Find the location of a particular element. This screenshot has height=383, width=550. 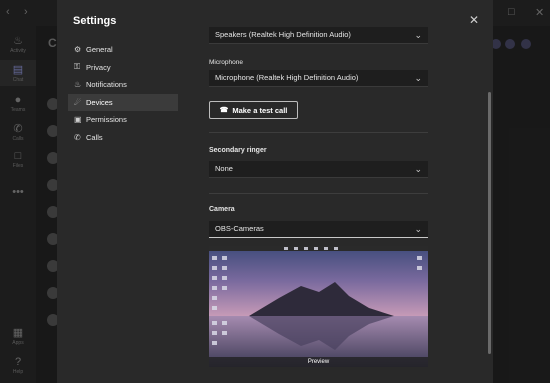

camera-select: OBS-Cameras ⌄ is located at coordinates (318, 229).